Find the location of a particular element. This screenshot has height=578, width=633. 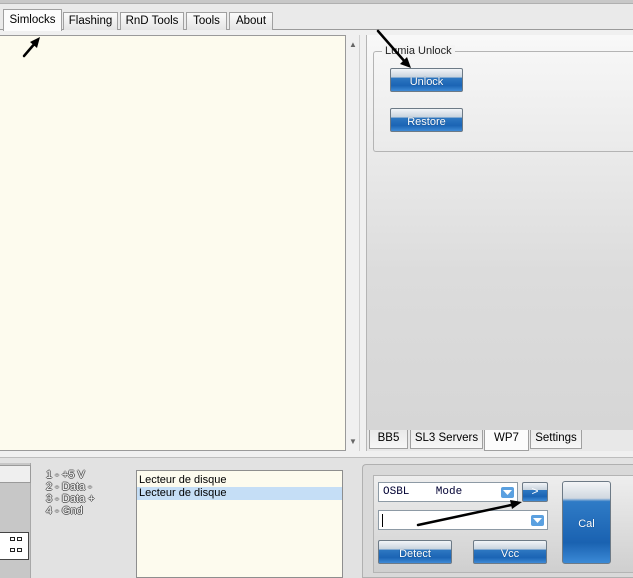

cal-button-label: Cal is located at coordinates (586, 524).